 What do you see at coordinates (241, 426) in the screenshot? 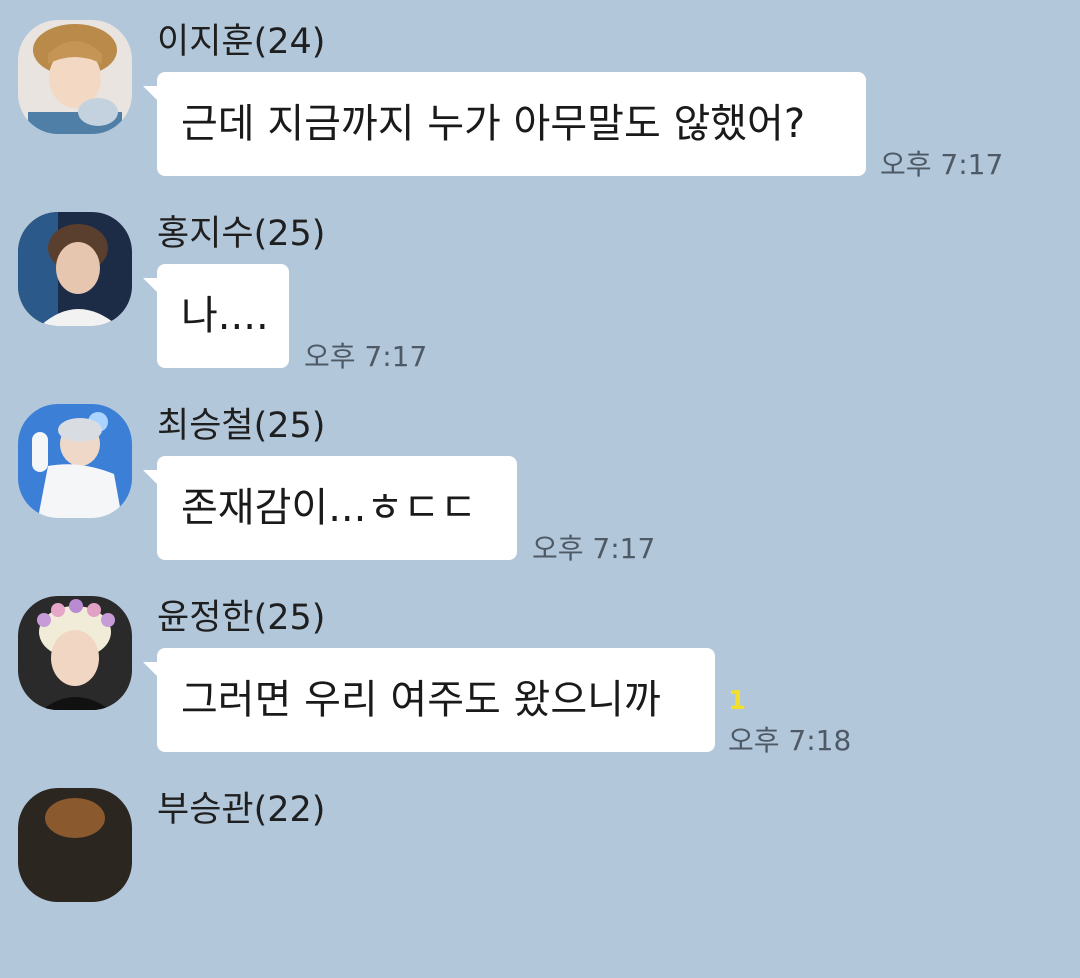
I see `sender-name: 최승철(25)` at bounding box center [241, 426].